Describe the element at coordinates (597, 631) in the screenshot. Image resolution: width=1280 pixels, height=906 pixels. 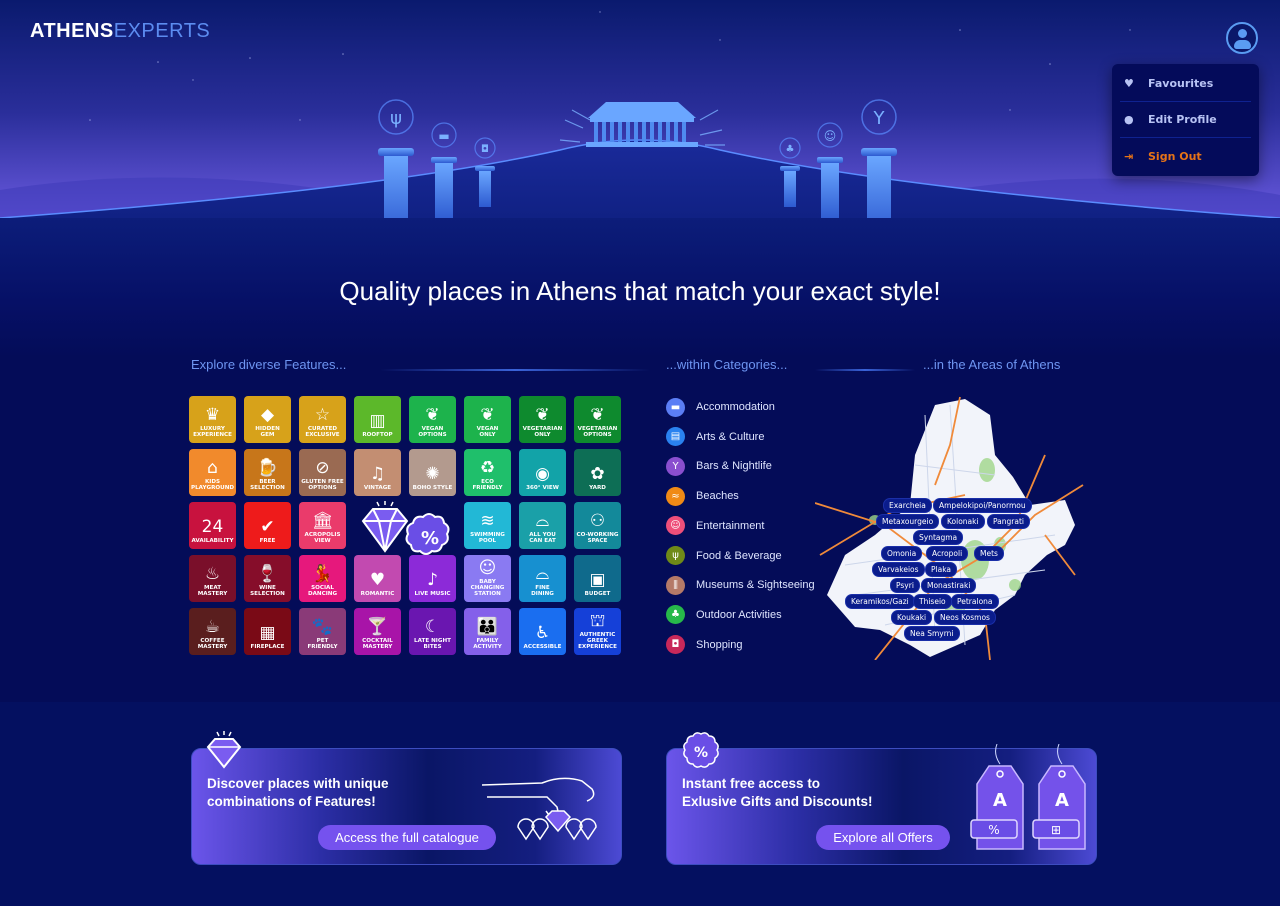
I see `feature-tile-authentic-greek-experience: ⛫ Authentic Greek Experience` at that location.